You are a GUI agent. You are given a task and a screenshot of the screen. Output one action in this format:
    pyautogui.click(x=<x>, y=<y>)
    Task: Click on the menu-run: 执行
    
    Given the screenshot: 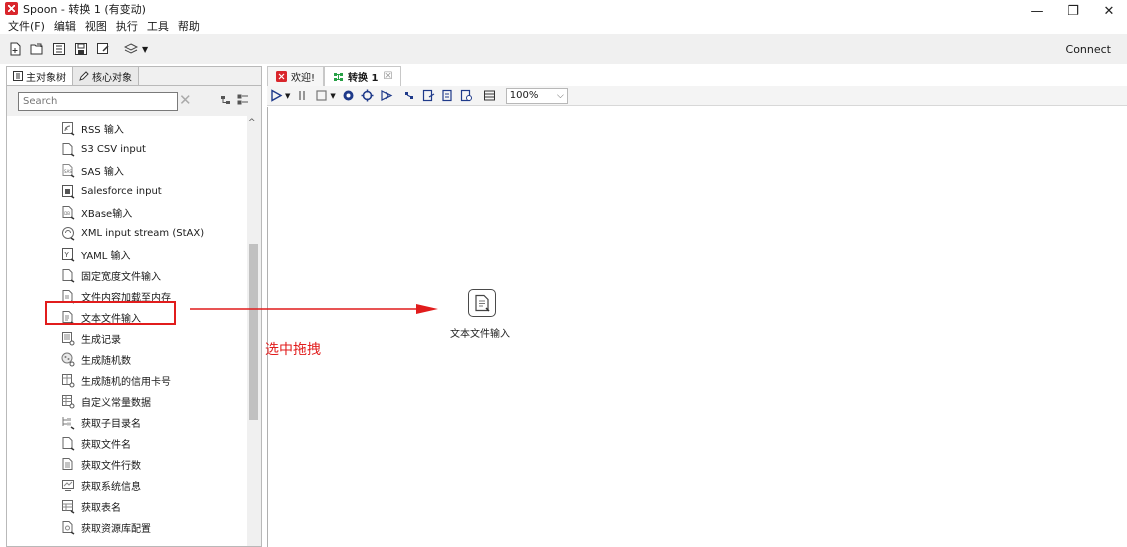 What is the action you would take?
    pyautogui.click(x=127, y=26)
    